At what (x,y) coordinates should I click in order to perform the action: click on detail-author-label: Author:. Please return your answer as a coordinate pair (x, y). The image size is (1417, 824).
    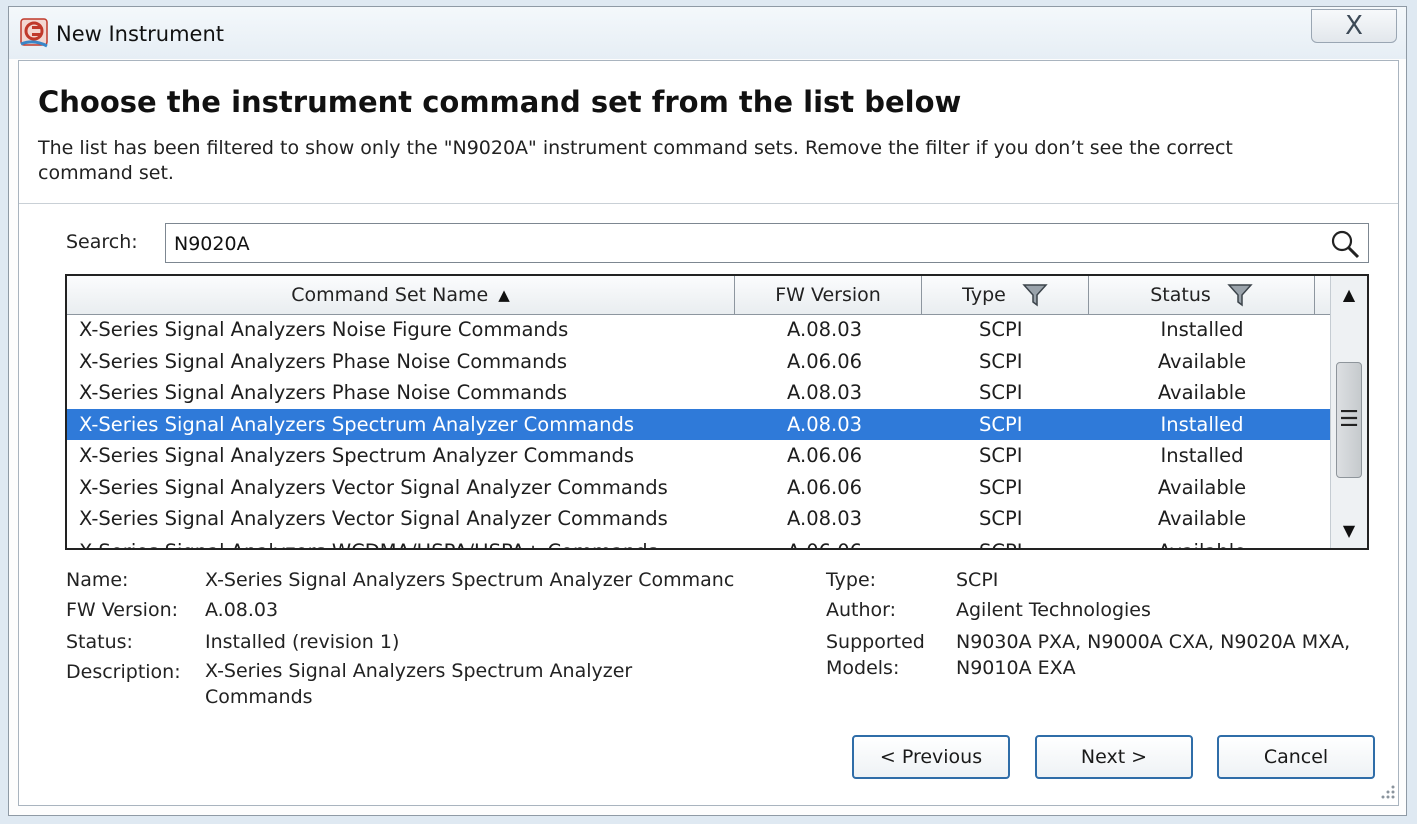
    Looking at the image, I should click on (861, 610).